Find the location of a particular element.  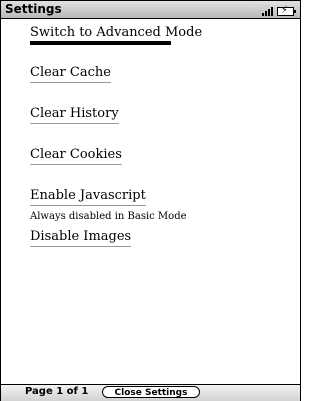

status-area: ⚡ is located at coordinates (279, 10).